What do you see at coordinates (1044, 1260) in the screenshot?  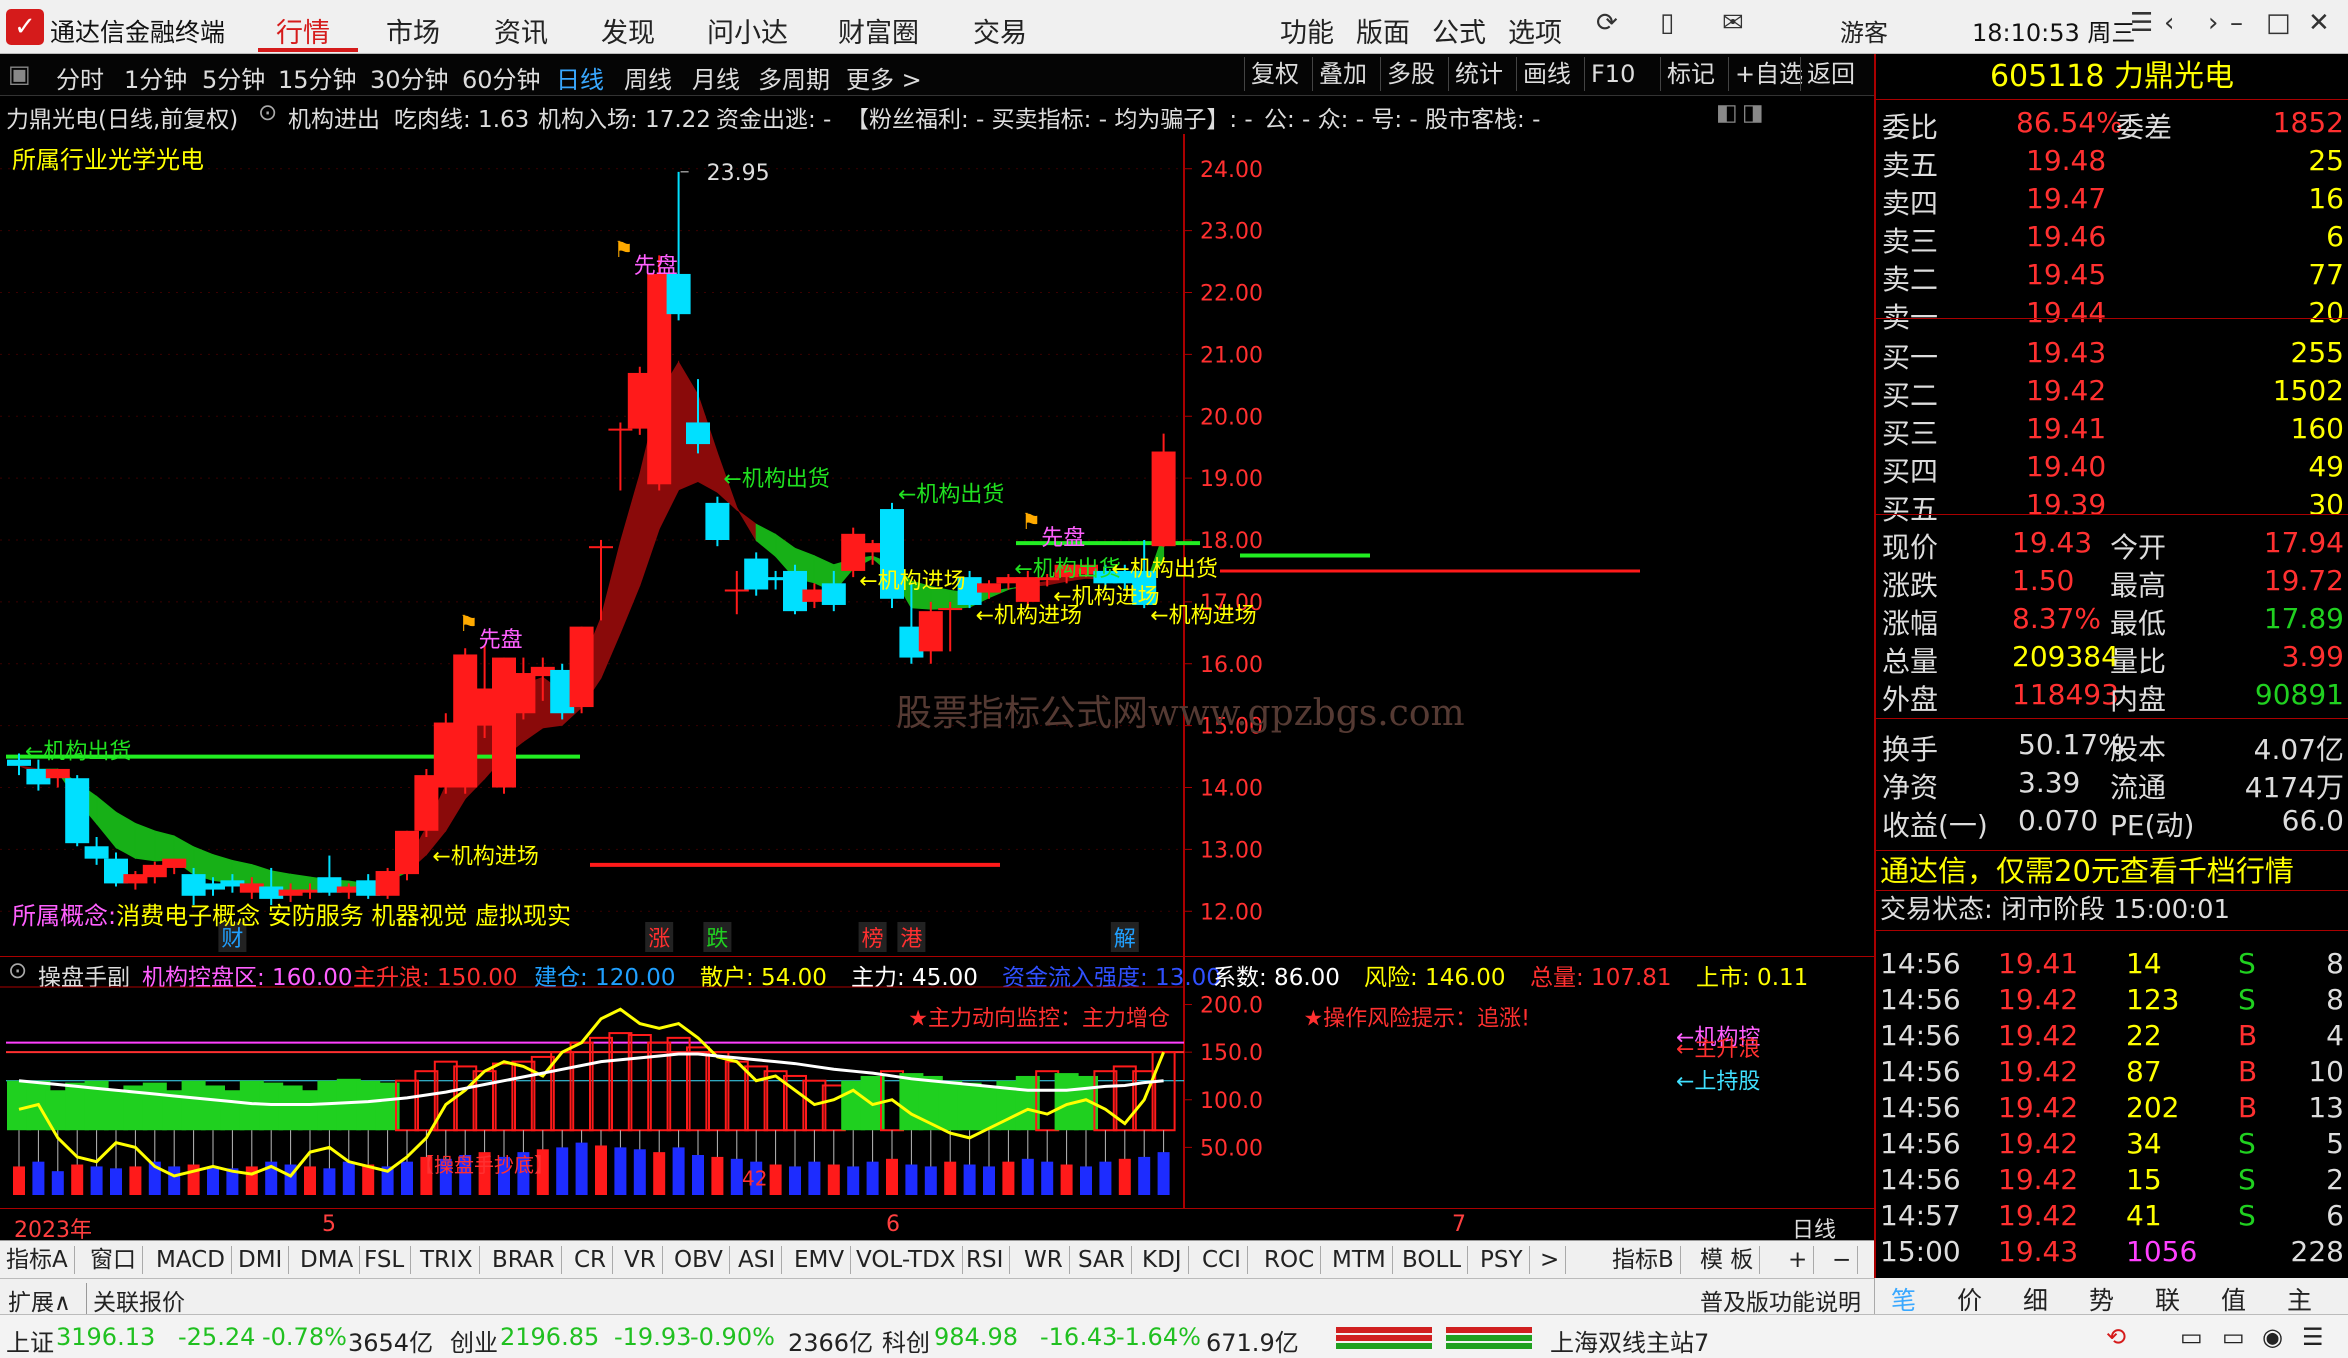 I see `tab-wr: WR` at bounding box center [1044, 1260].